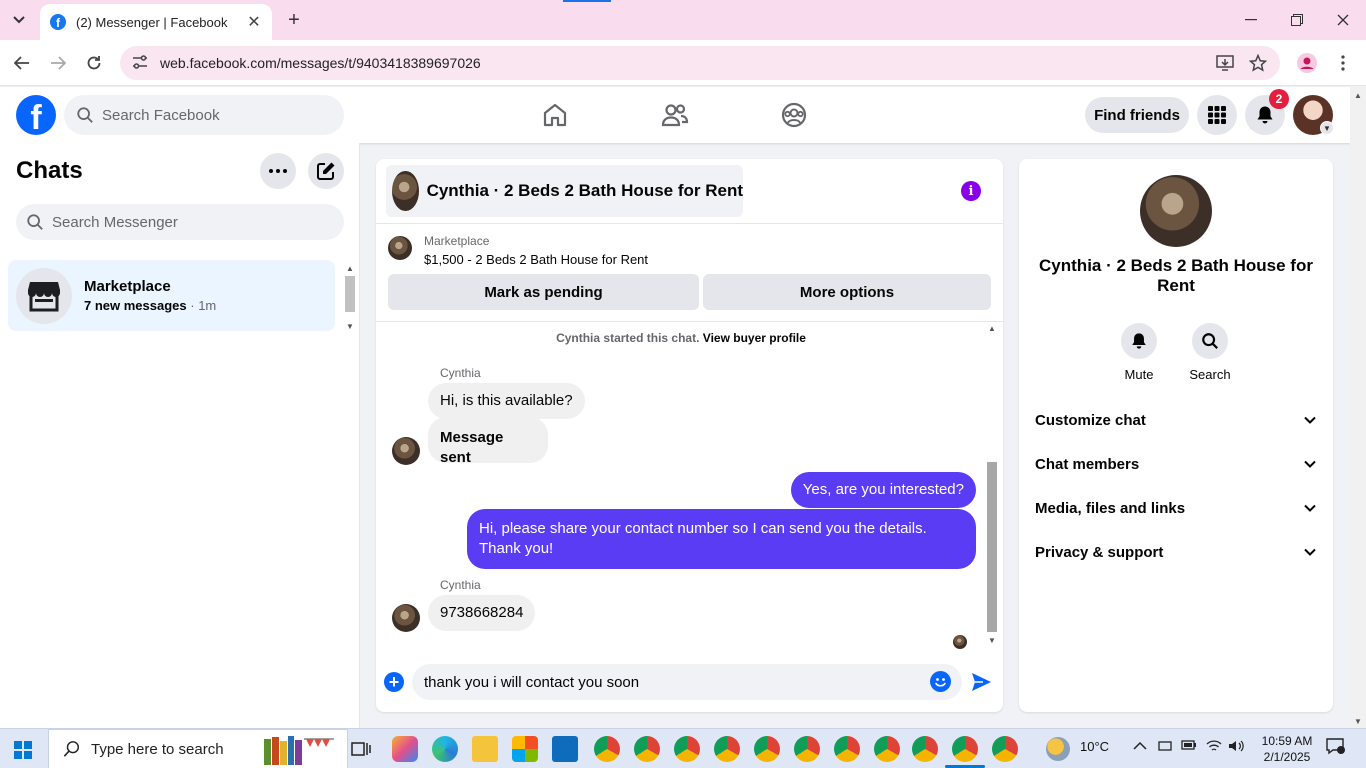  I want to click on minimize-icon, so click(1251, 20).